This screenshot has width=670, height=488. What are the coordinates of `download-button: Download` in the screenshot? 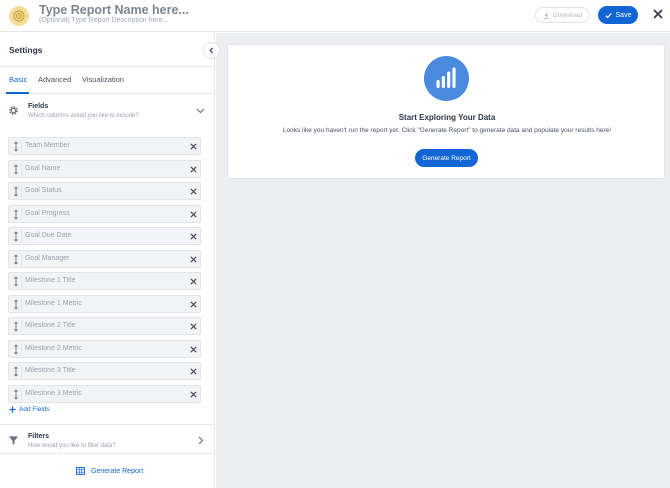 It's located at (562, 15).